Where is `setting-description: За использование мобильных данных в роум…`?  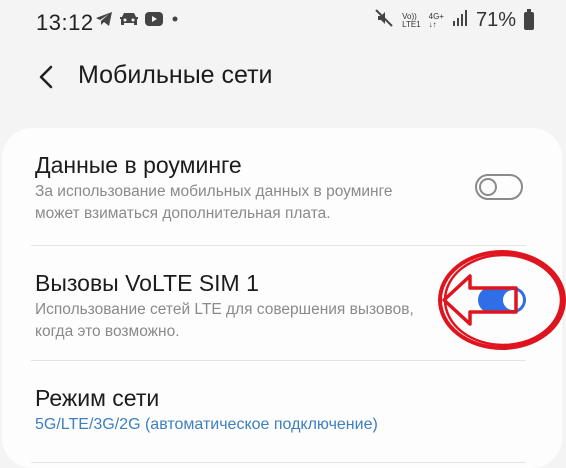
setting-description: За использование мобильных данных в роум… is located at coordinates (214, 202).